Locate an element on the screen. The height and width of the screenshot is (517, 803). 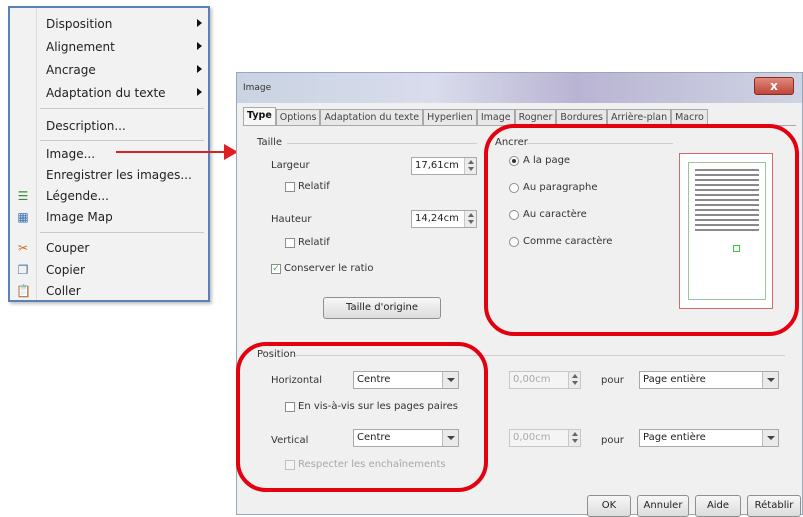
caption-icon: ☰ is located at coordinates (23, 196).